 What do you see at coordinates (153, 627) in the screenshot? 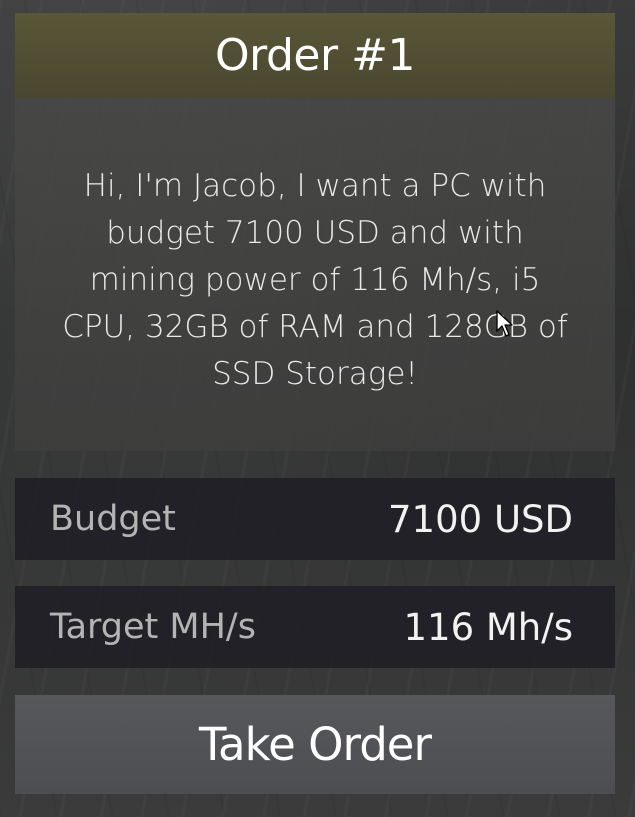
I see `target-hashrate-label: Target MH/s` at bounding box center [153, 627].